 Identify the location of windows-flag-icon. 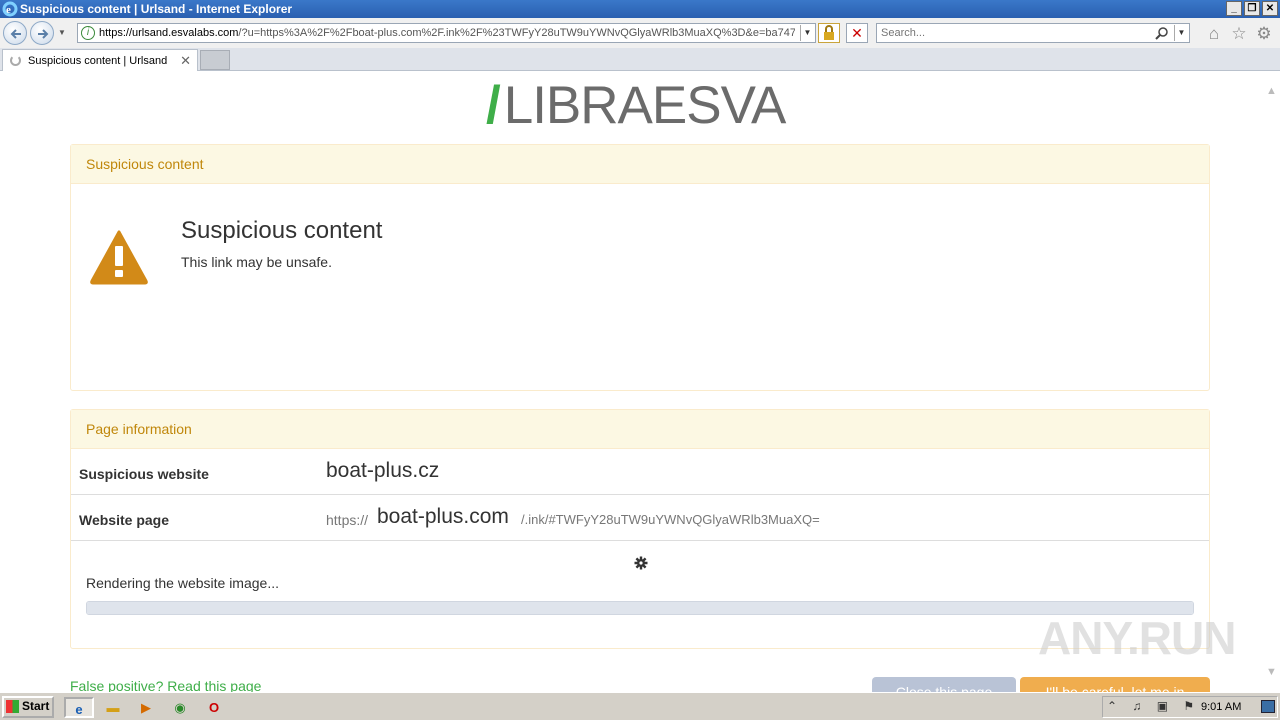
(12, 706).